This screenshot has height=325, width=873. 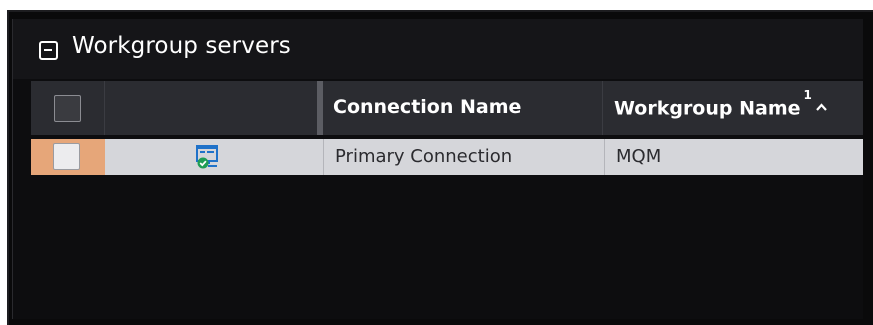 What do you see at coordinates (427, 107) in the screenshot?
I see `column-header-label: Connection Name` at bounding box center [427, 107].